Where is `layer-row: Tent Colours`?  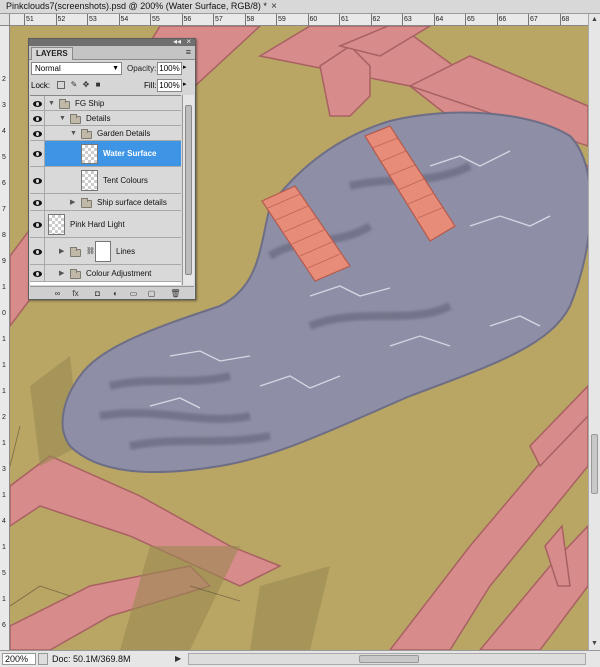
layer-row: Tent Colours is located at coordinates (105, 180).